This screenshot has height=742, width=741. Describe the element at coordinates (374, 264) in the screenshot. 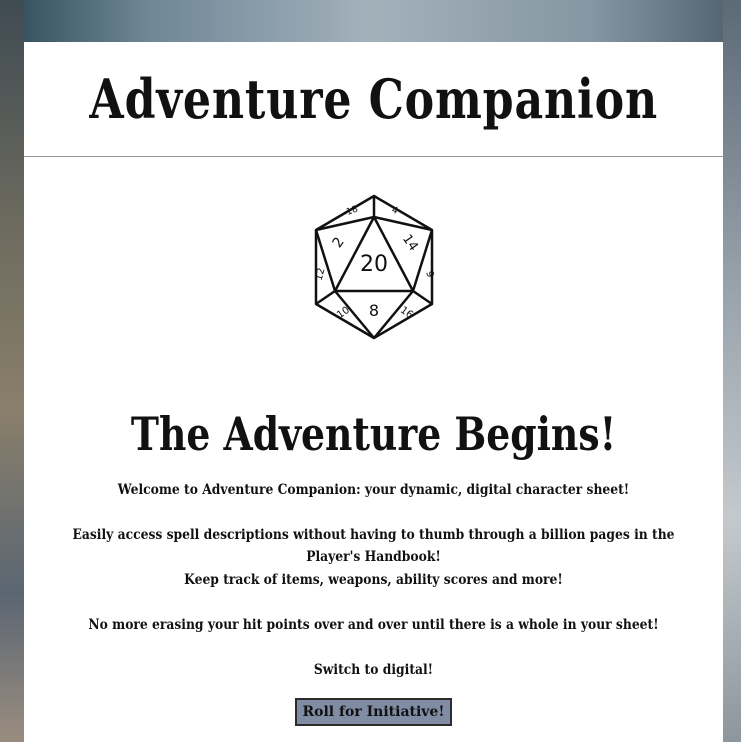

I see `die-face-20: 20` at that location.